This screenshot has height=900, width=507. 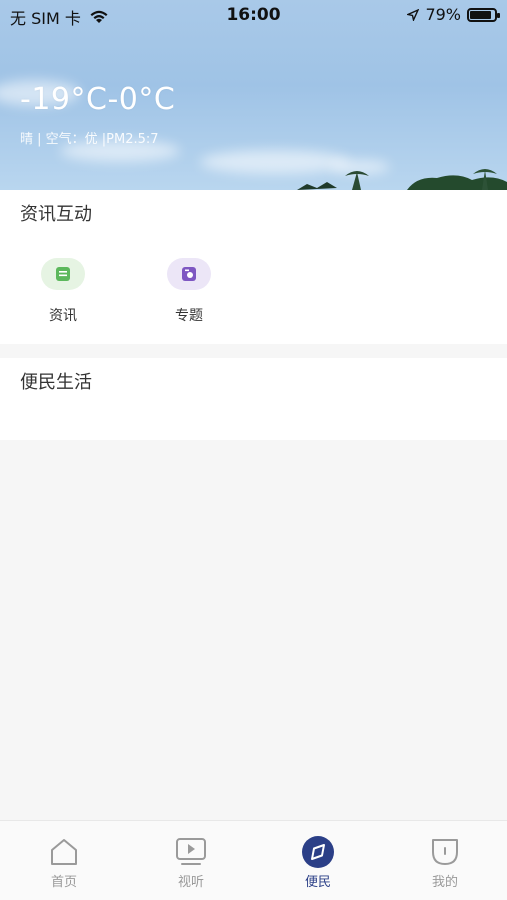 I want to click on news-icon, so click(x=63, y=274).